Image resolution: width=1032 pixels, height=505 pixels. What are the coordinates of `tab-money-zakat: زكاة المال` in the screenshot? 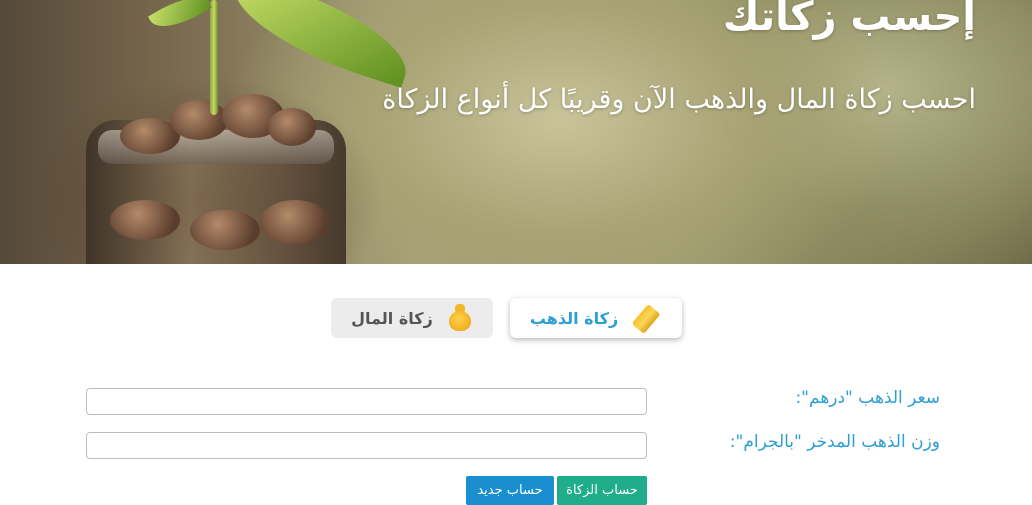 It's located at (412, 318).